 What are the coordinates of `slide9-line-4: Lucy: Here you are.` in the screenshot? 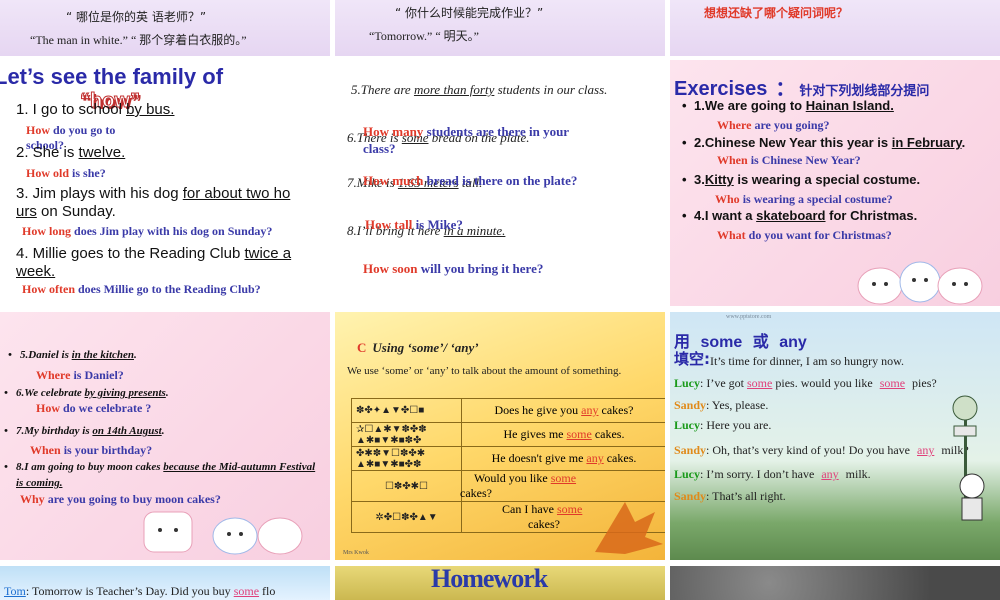 It's located at (723, 425).